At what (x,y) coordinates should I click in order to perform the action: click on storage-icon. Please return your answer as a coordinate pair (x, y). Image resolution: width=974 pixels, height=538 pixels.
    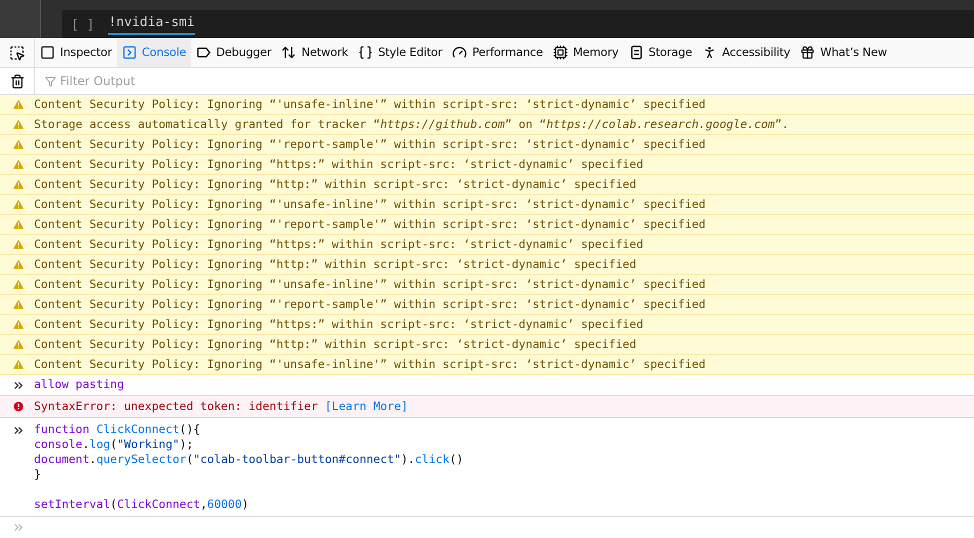
    Looking at the image, I should click on (636, 52).